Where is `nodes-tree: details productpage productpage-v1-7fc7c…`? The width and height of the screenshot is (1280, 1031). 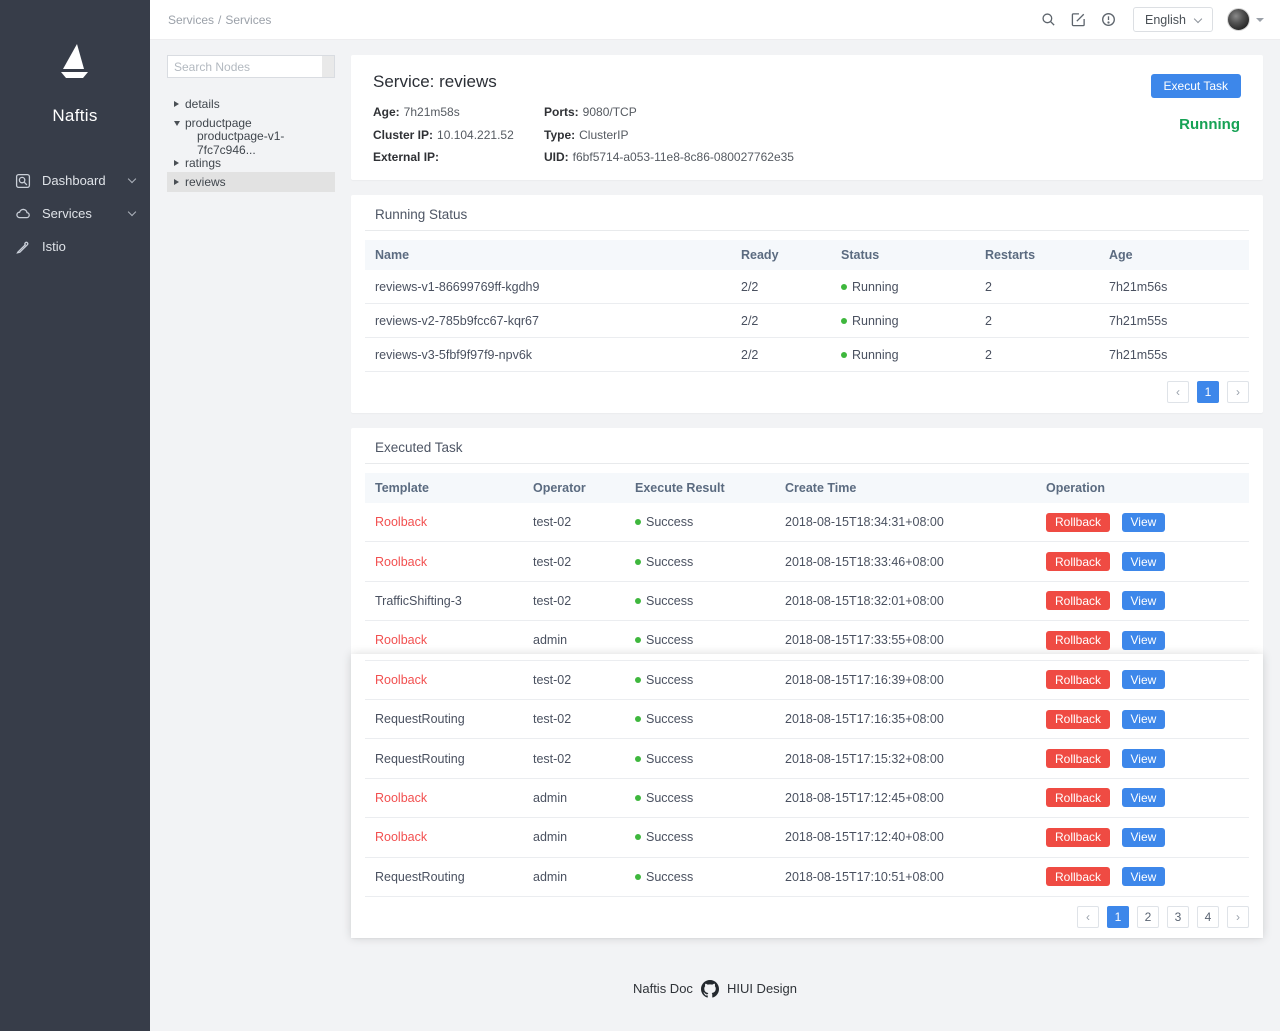 nodes-tree: details productpage productpage-v1-7fc7c… is located at coordinates (251, 504).